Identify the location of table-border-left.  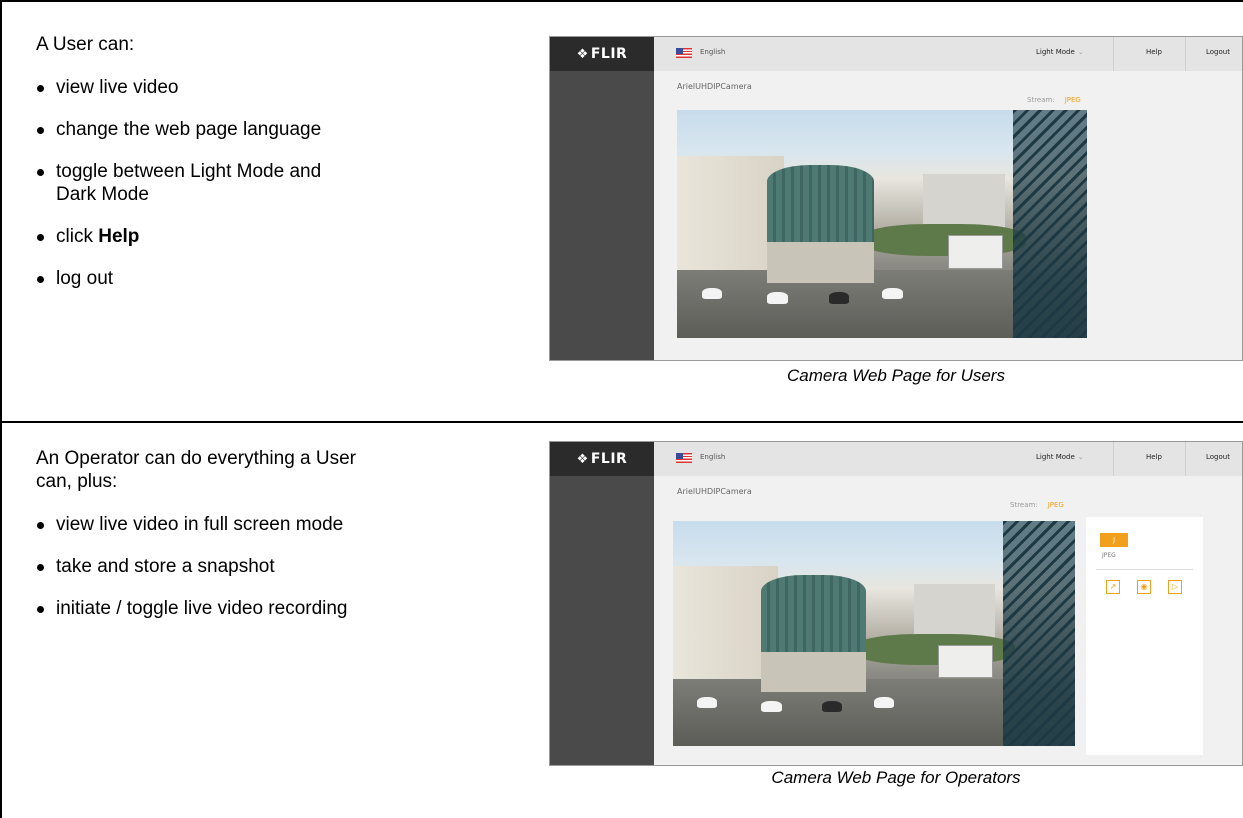
(1, 409).